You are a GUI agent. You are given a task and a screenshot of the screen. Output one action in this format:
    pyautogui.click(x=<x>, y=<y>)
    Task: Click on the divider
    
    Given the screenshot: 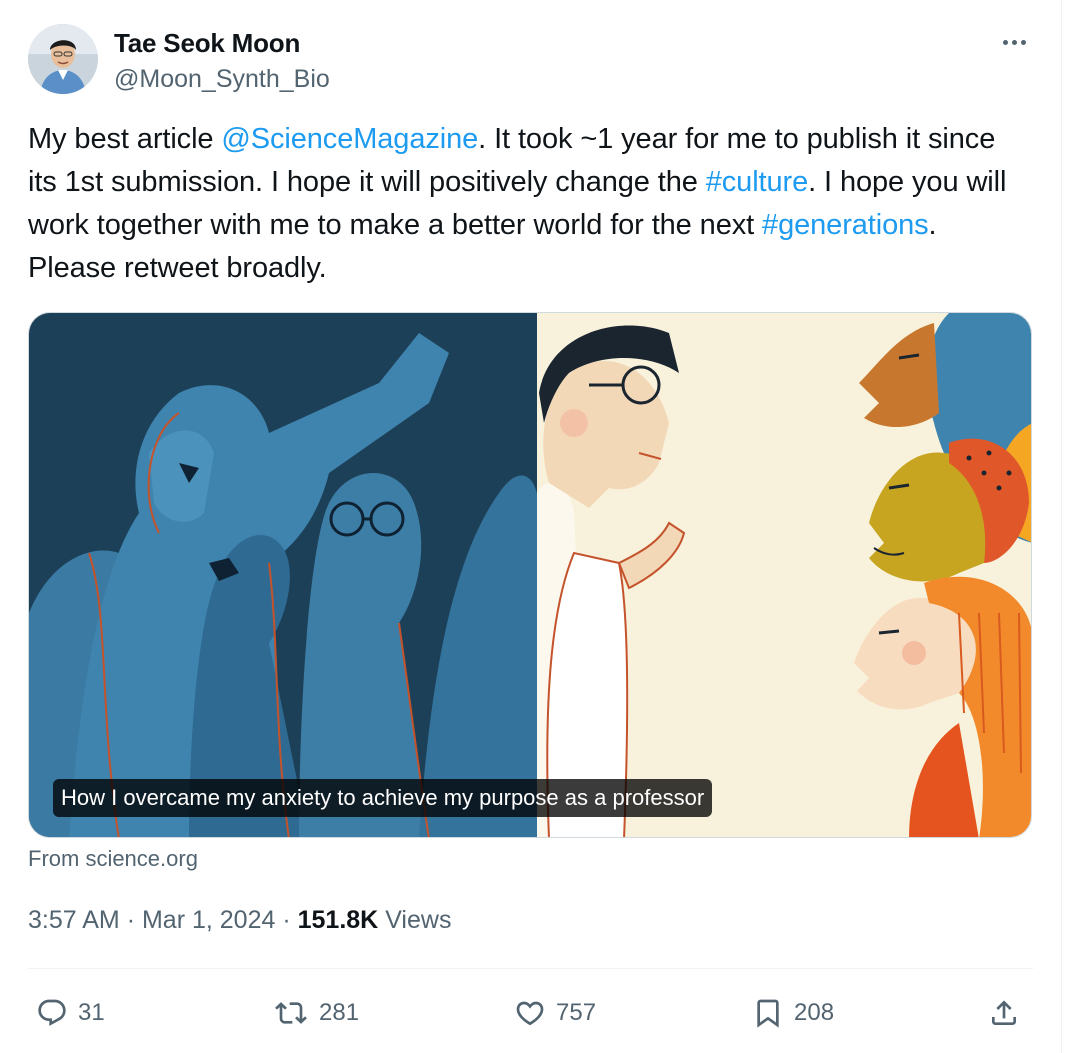 What is the action you would take?
    pyautogui.click(x=530, y=968)
    